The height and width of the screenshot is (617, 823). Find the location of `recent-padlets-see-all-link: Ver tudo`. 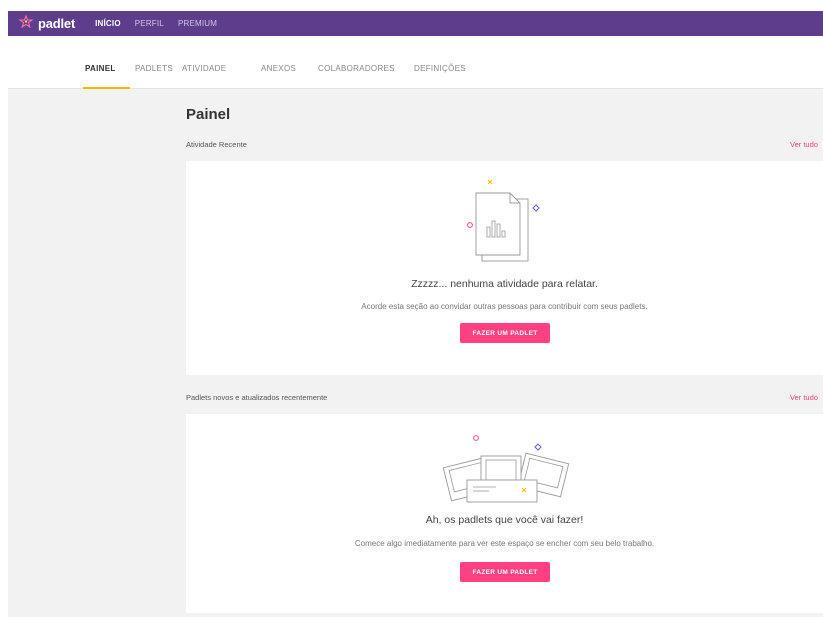

recent-padlets-see-all-link: Ver tudo is located at coordinates (804, 397).